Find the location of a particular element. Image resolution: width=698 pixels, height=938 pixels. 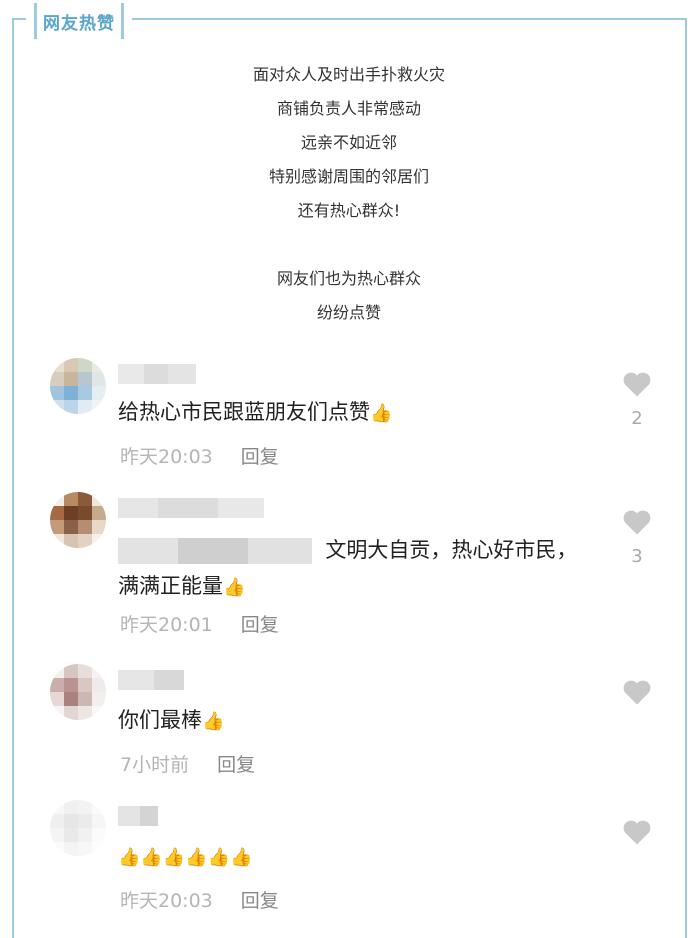

intro-line: 网友们也为热心群众 is located at coordinates (348, 278).